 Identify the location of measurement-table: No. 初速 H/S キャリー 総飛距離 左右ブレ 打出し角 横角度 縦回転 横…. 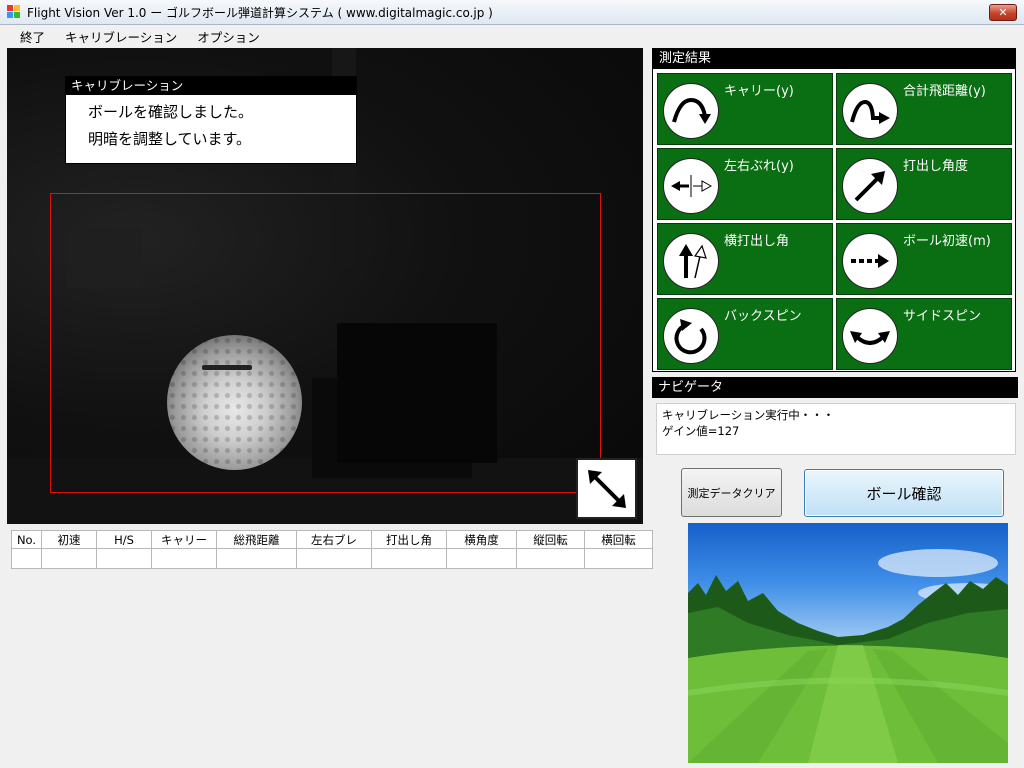
(332, 549).